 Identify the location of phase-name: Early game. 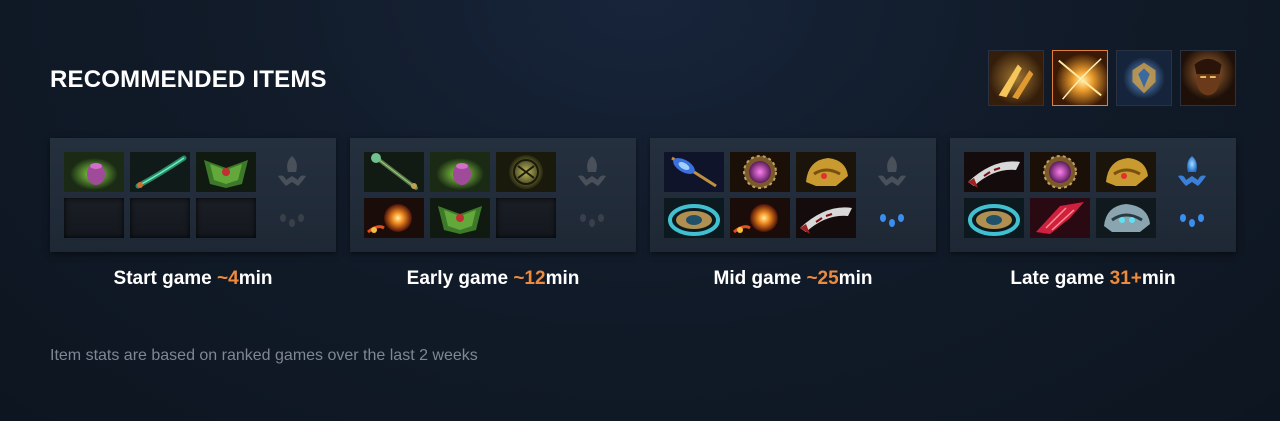
(460, 278).